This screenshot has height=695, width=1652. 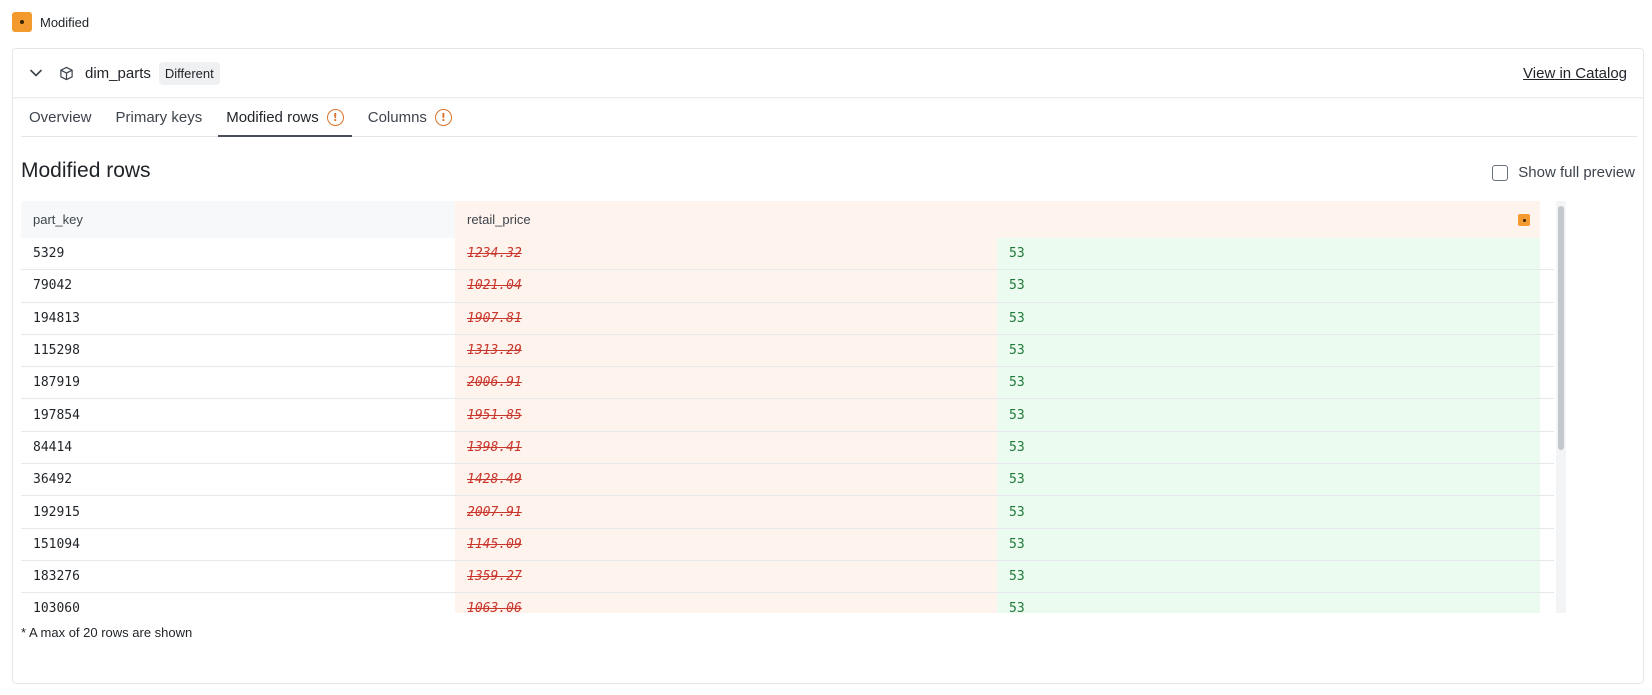 I want to click on tab-label: Primary keys, so click(x=159, y=117).